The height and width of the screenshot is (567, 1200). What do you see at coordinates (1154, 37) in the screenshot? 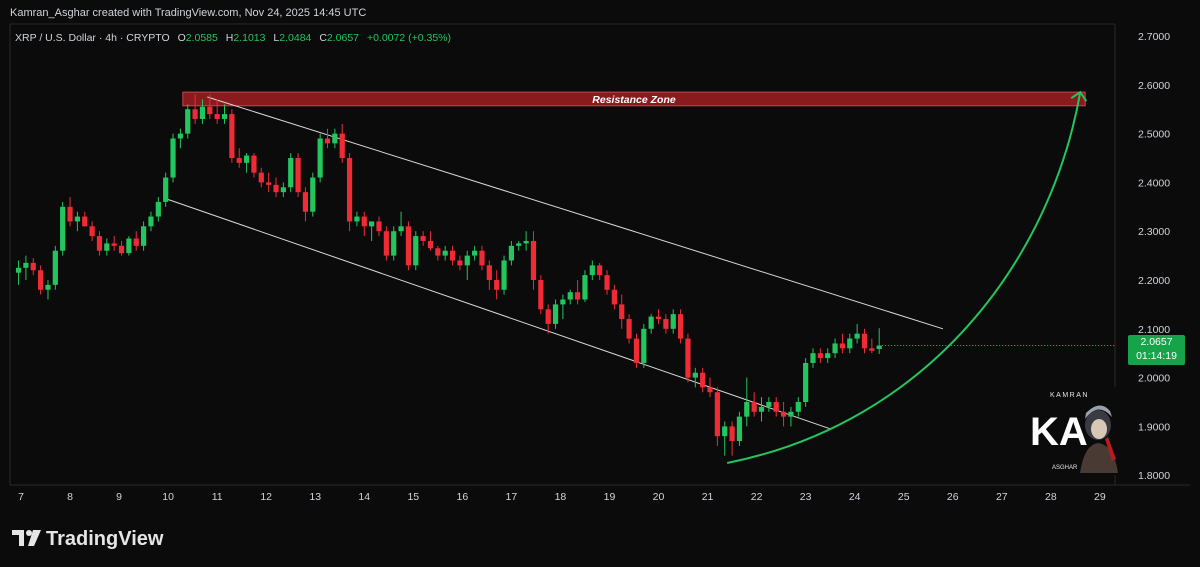
I see `y-tick-label: 2.7000` at bounding box center [1154, 37].